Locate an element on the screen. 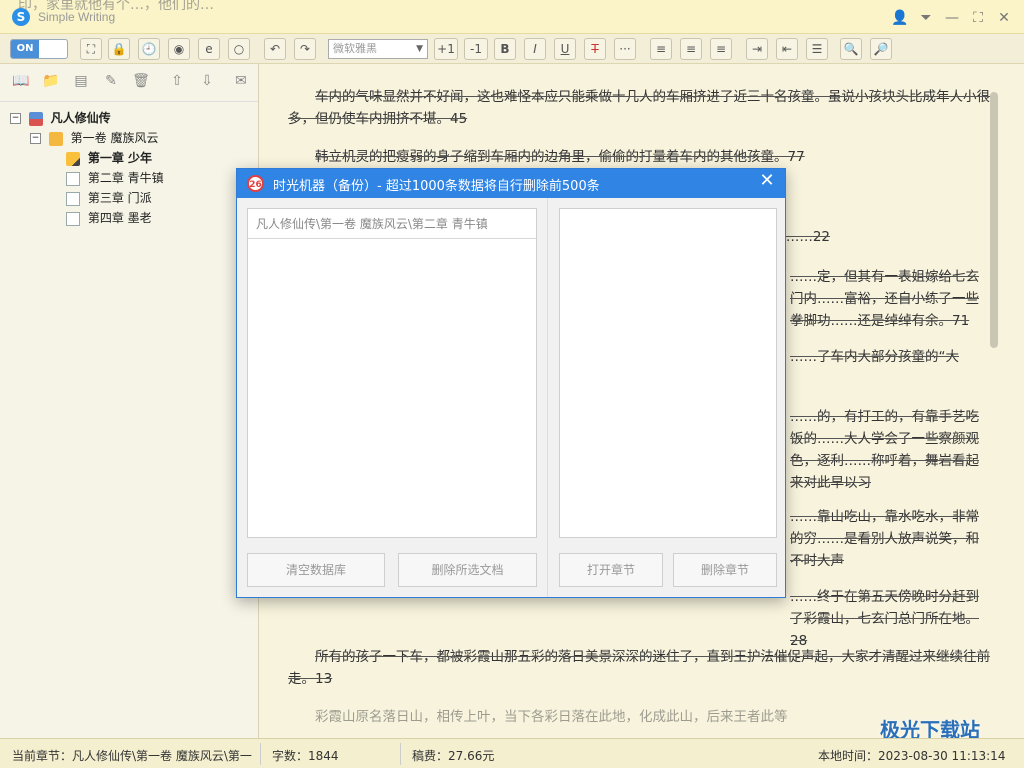 The height and width of the screenshot is (768, 1024). dialog-title: 时光机器（备份）- 超过1000条数据将自行删除前500条 is located at coordinates (436, 186).